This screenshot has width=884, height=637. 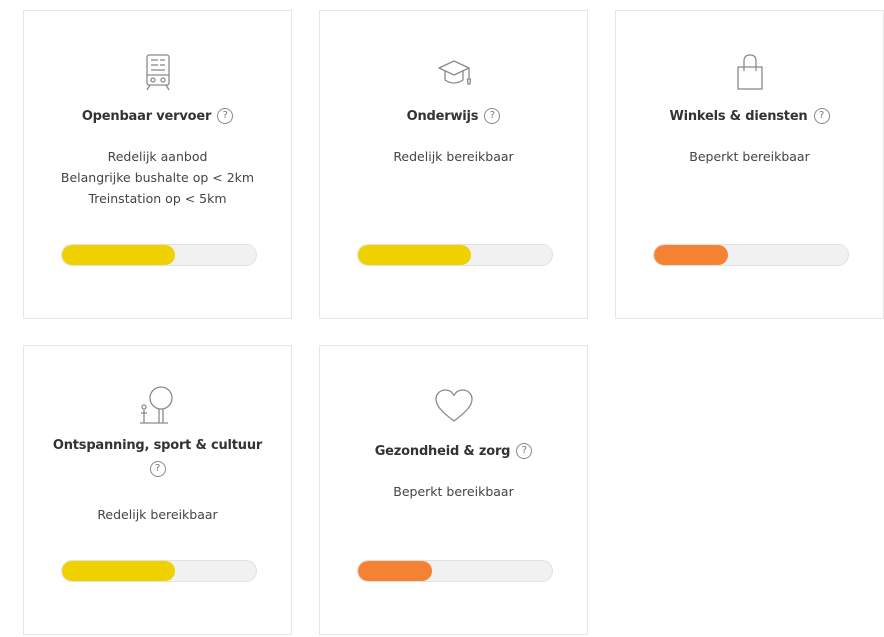 I want to click on card-title-text: Winkels & diensten, so click(x=738, y=116).